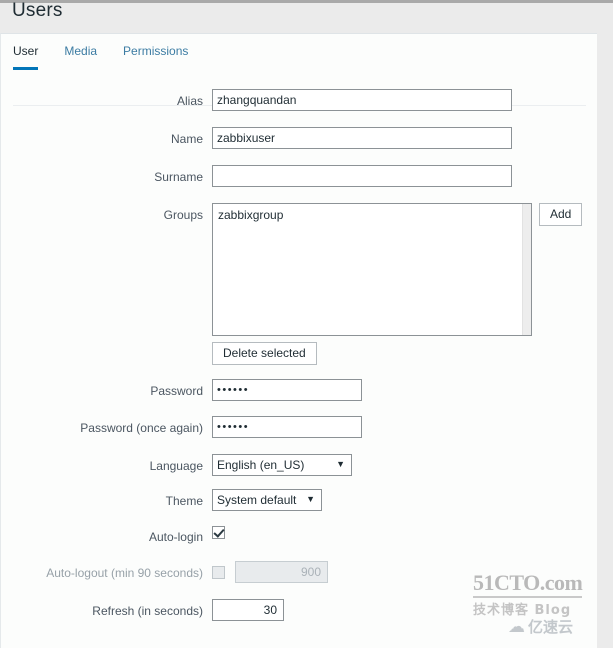 The width and height of the screenshot is (613, 648). What do you see at coordinates (287, 427) in the screenshot?
I see `password-again-input` at bounding box center [287, 427].